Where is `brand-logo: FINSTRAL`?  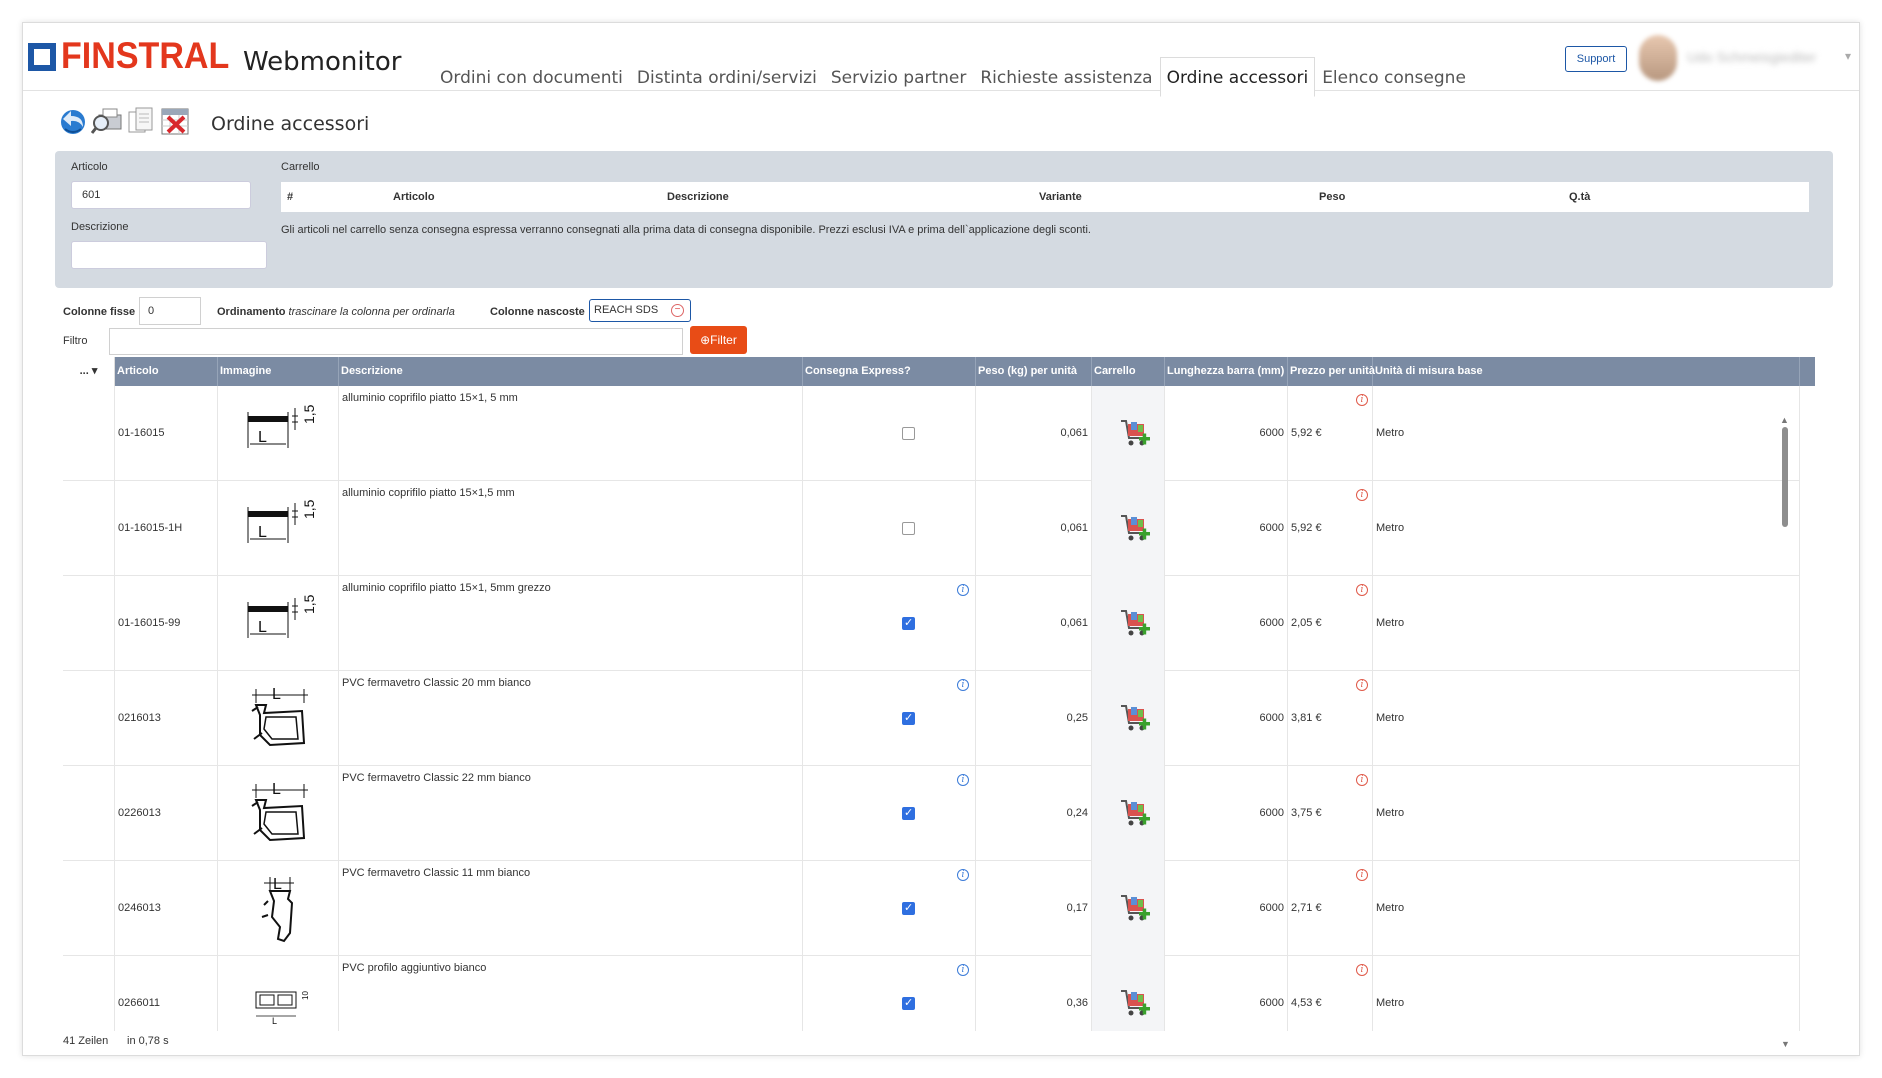 brand-logo: FINSTRAL is located at coordinates (145, 56).